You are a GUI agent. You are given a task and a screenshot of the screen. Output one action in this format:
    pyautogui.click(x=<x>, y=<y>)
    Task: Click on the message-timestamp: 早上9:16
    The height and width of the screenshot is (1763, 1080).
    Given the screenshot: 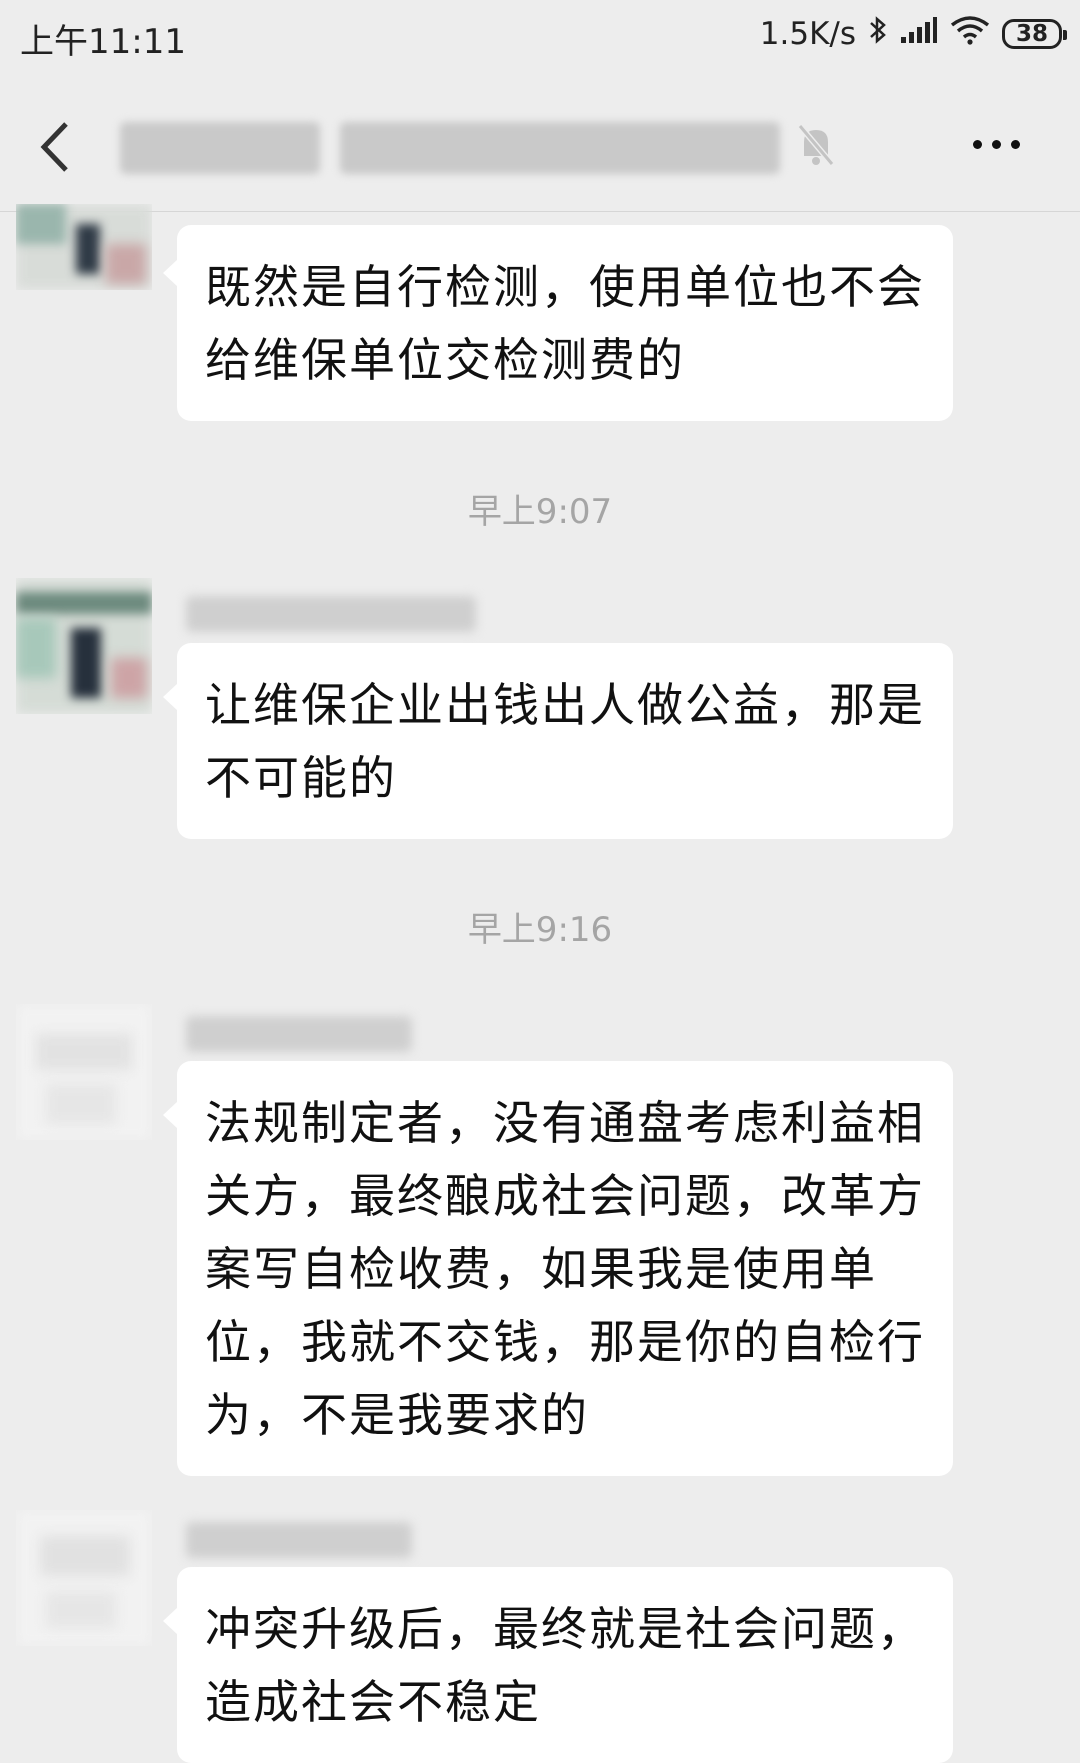 What is the action you would take?
    pyautogui.click(x=540, y=930)
    